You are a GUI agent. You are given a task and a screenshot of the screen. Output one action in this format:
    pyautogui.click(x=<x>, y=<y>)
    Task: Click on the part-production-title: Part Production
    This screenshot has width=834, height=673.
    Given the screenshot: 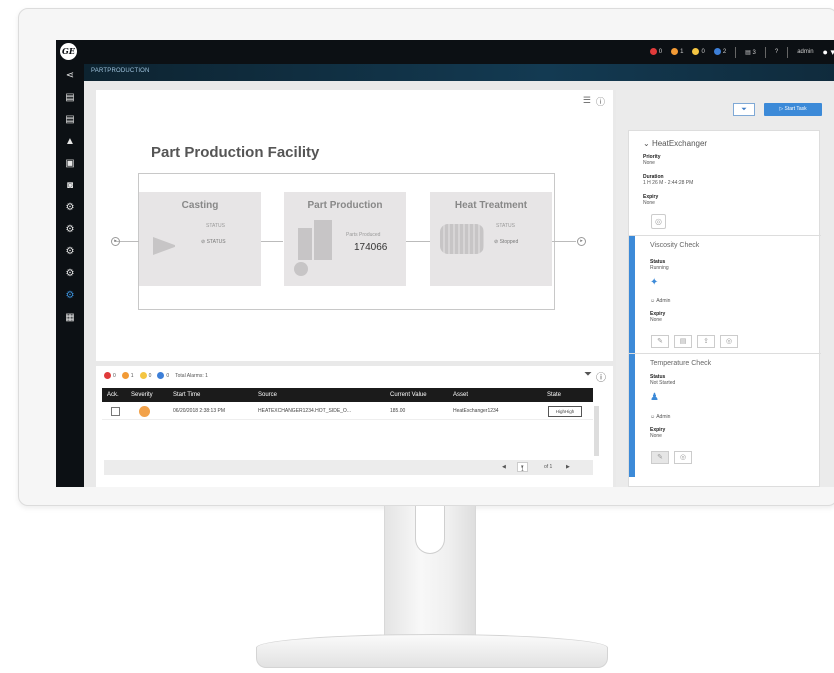 What is the action you would take?
    pyautogui.click(x=345, y=205)
    